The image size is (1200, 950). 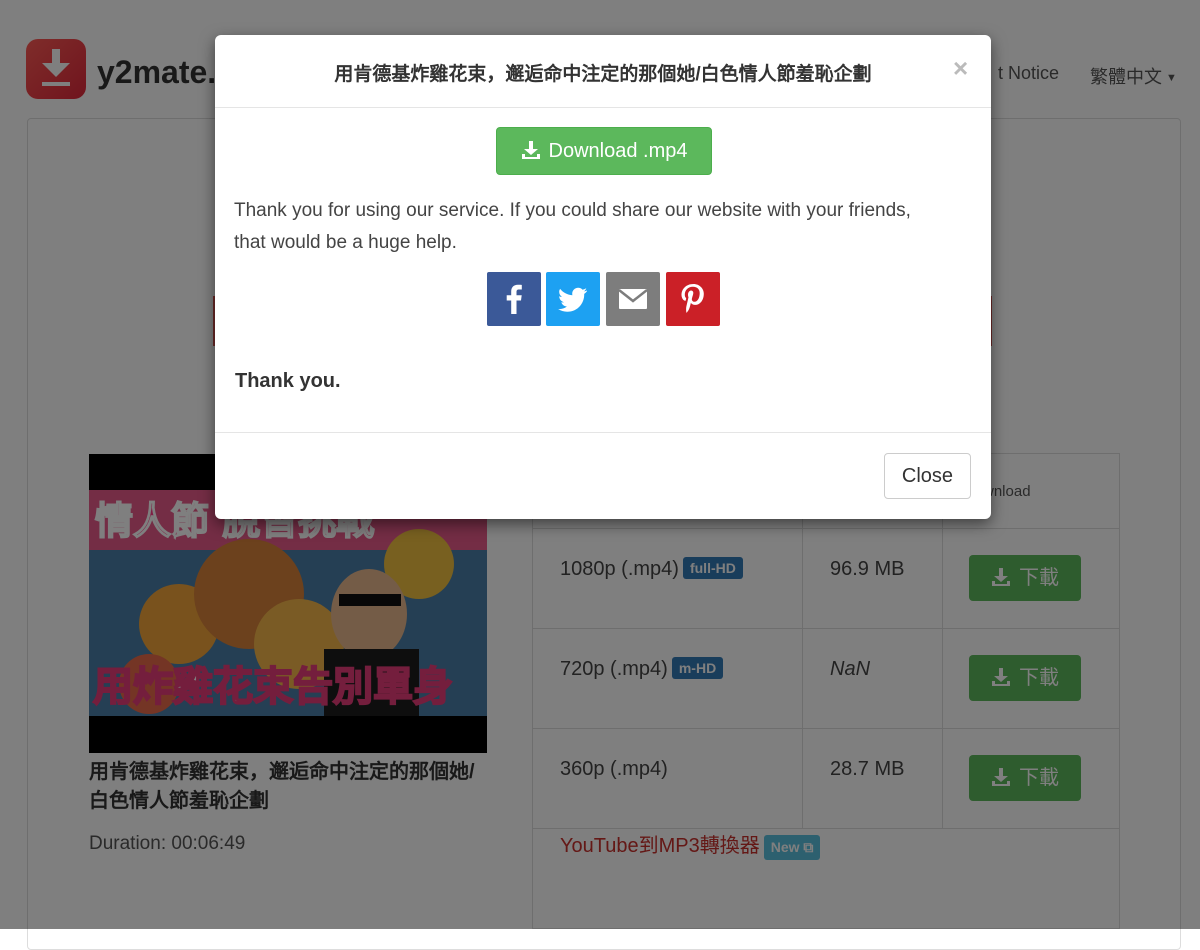 What do you see at coordinates (530, 150) in the screenshot?
I see `download-icon` at bounding box center [530, 150].